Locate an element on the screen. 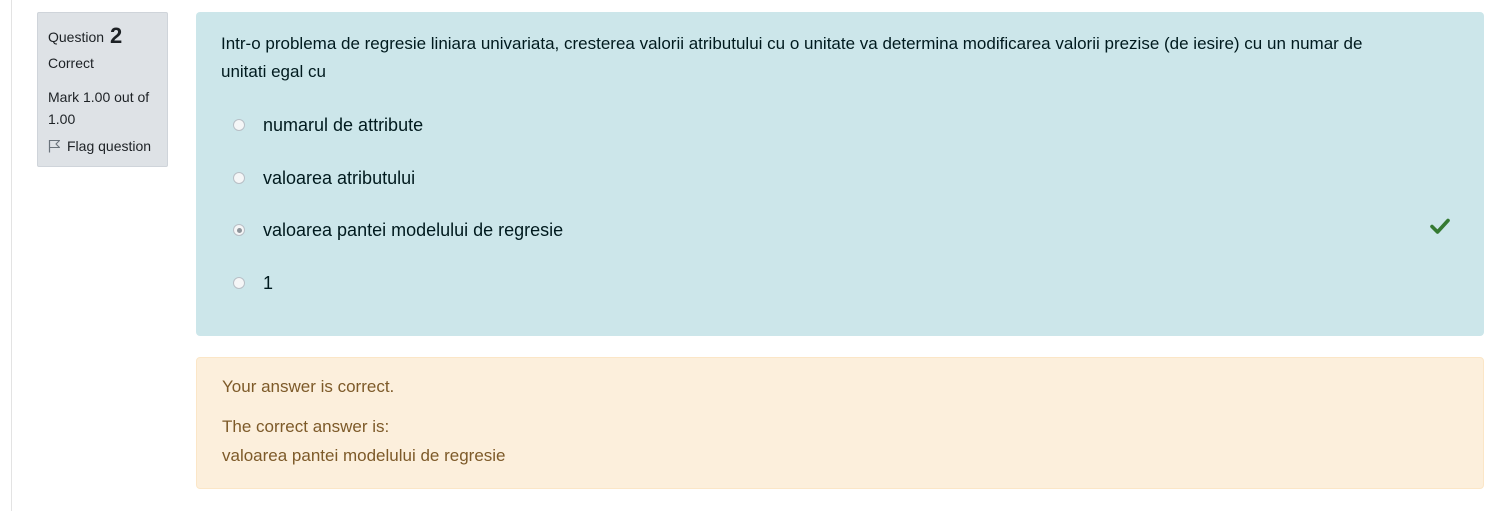  feedback-text: Your answer is correct. is located at coordinates (308, 386).